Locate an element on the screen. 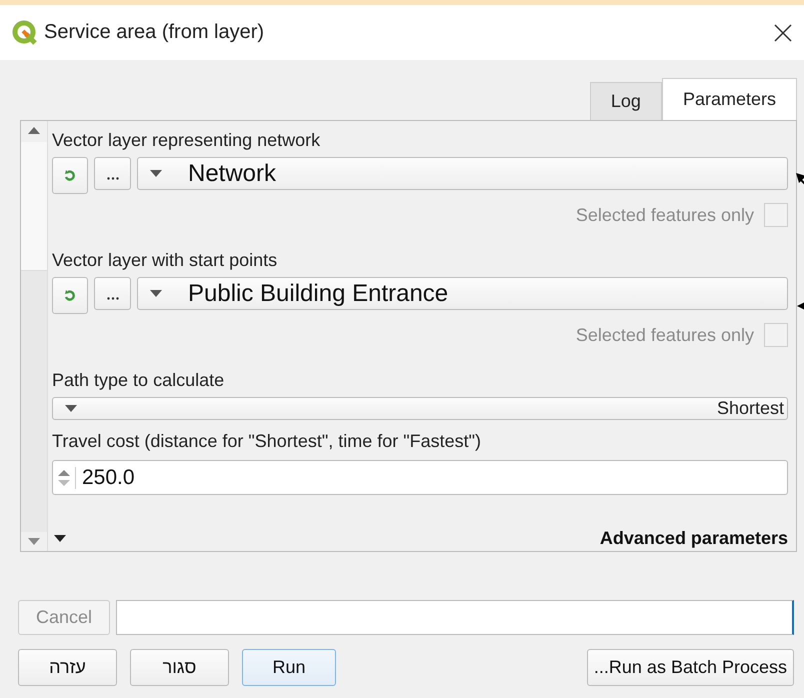  tab: Log is located at coordinates (626, 101).